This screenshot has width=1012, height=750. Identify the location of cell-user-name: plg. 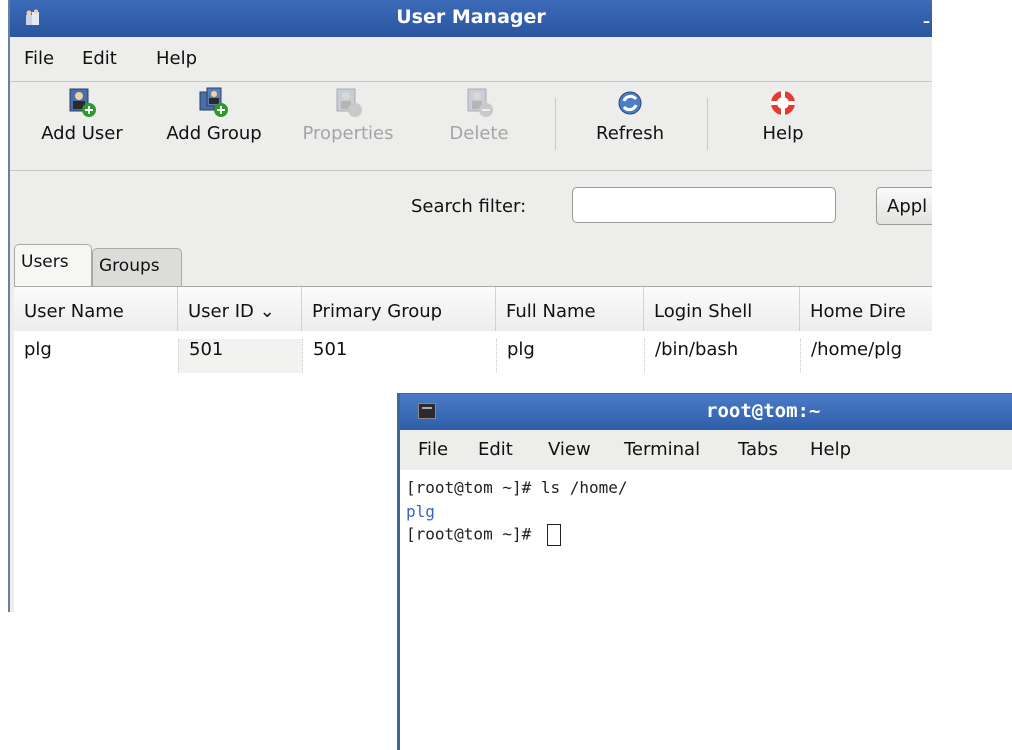
(38, 349).